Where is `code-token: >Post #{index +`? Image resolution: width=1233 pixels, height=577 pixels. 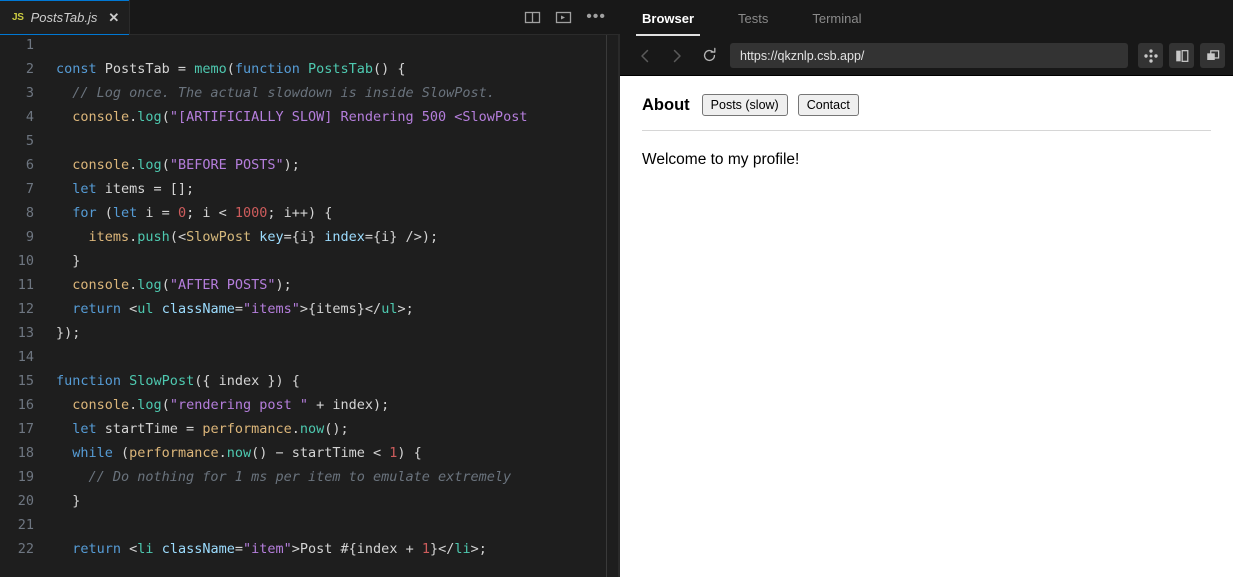 code-token: >Post #{index + is located at coordinates (356, 549).